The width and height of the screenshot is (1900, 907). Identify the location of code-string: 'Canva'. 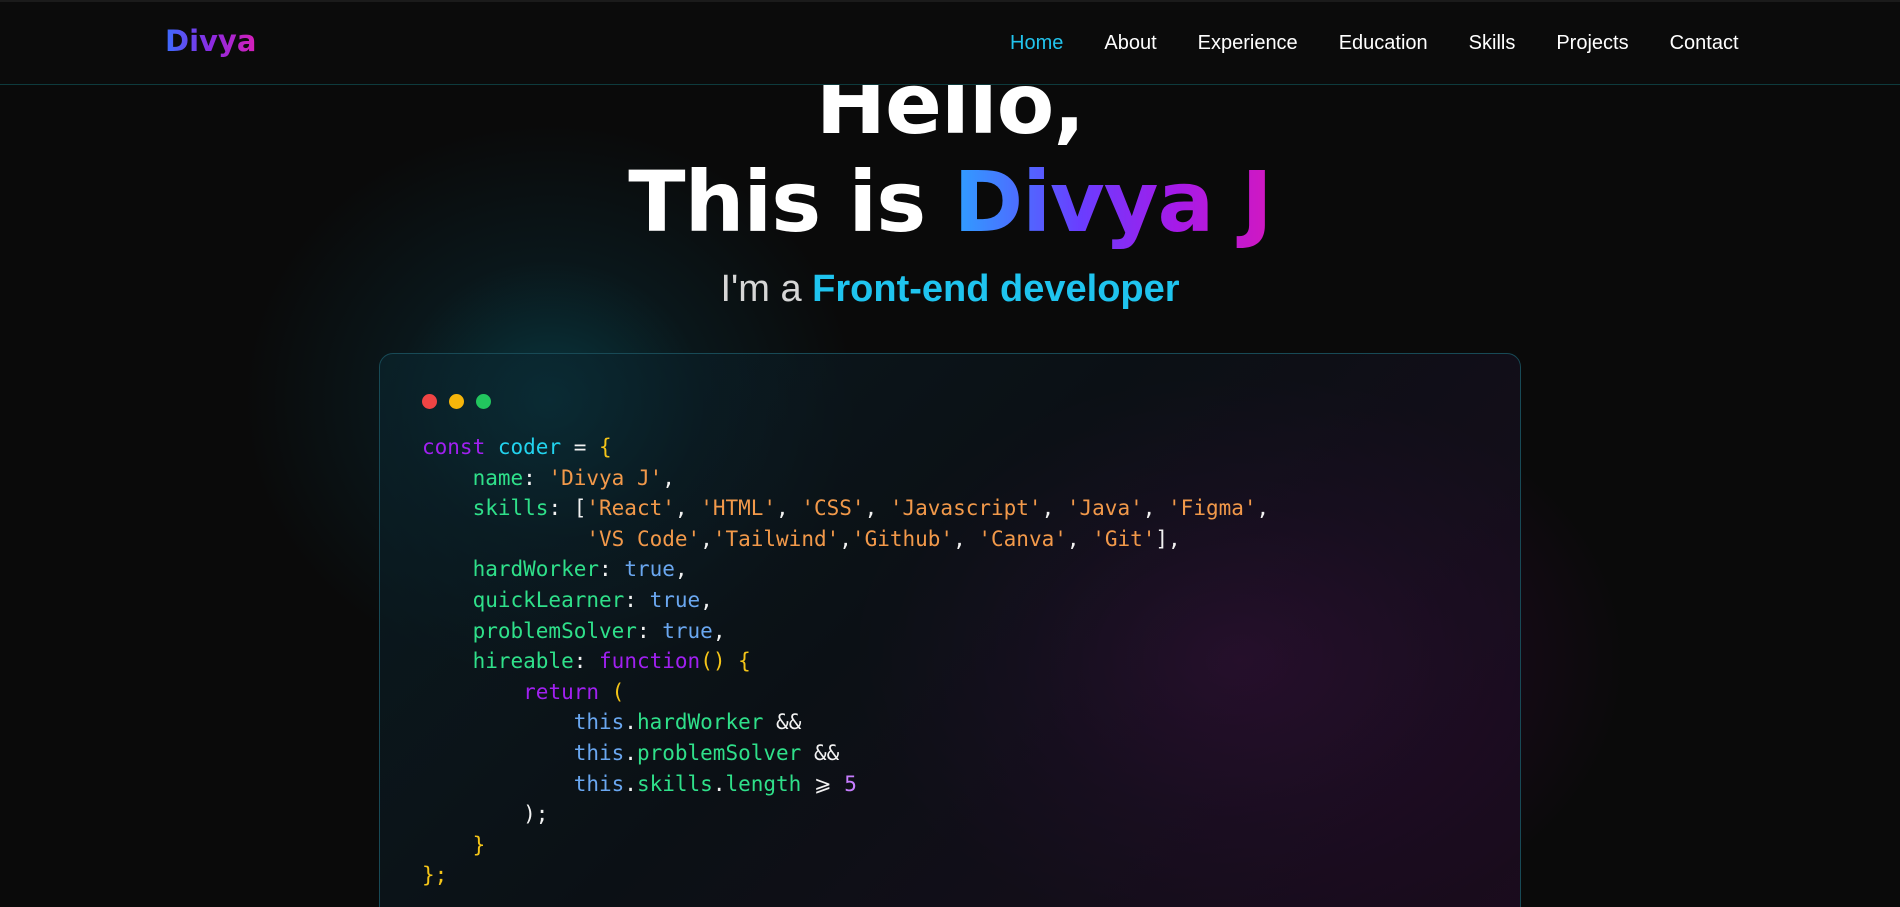
(1022, 538).